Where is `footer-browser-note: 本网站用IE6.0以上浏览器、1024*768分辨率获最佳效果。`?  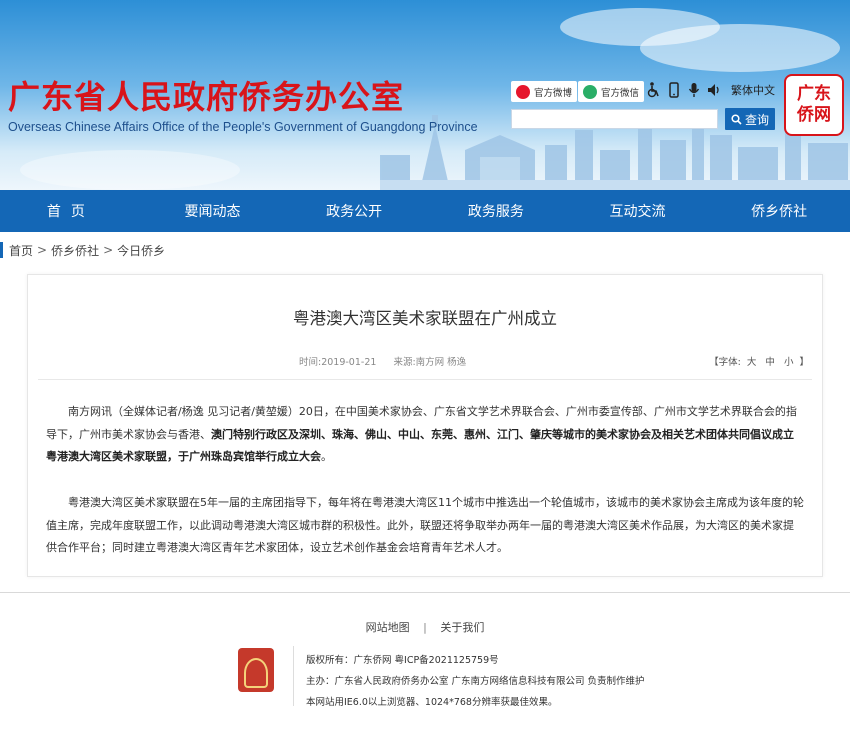 footer-browser-note: 本网站用IE6.0以上浏览器、1024*768分辨率获最佳效果。 is located at coordinates (432, 702).